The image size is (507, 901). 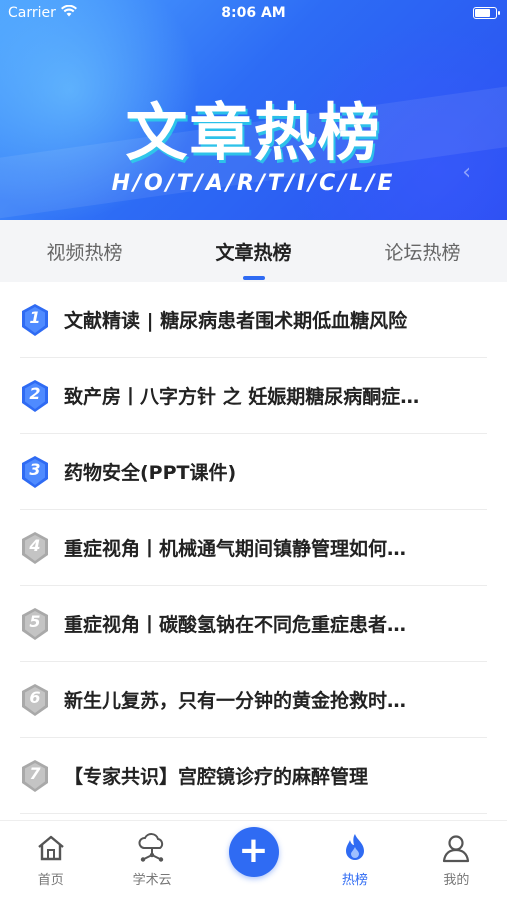 What do you see at coordinates (253, 183) in the screenshot?
I see `hero-subtitle: H/O/T/A/R/T/I/C/L/E` at bounding box center [253, 183].